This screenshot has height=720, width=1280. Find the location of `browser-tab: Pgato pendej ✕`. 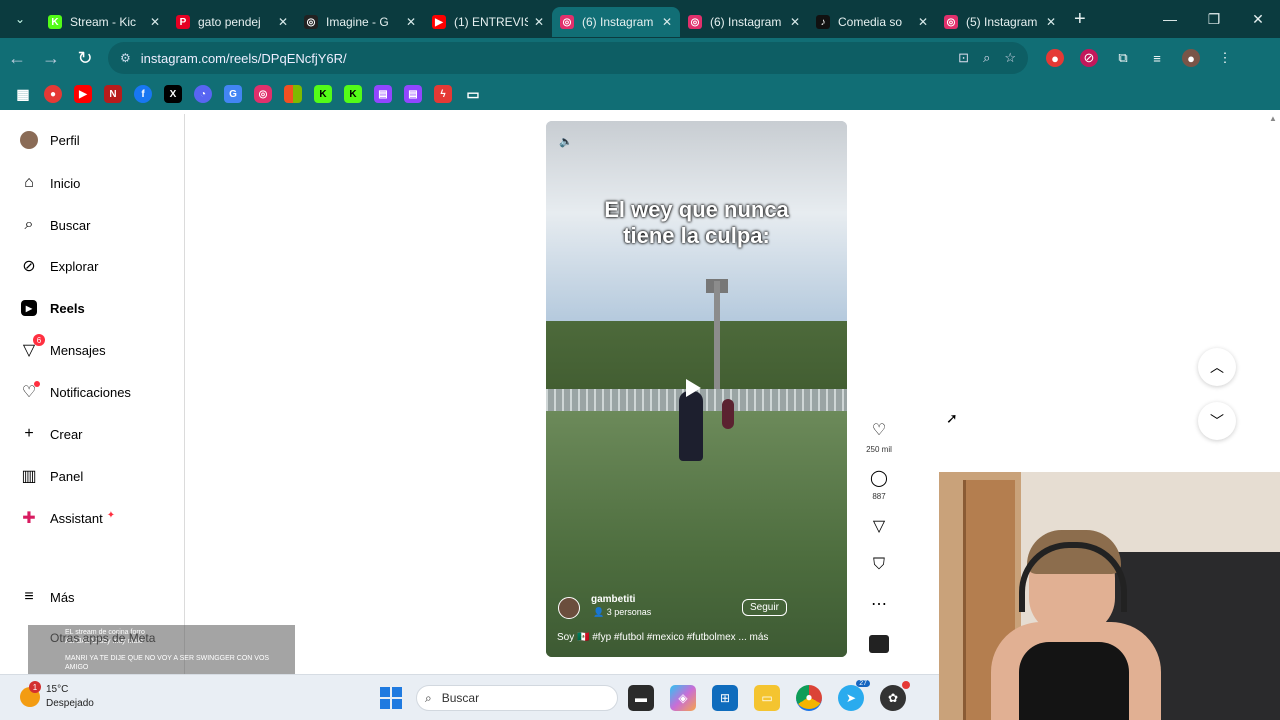

browser-tab: Pgato pendej ✕ is located at coordinates (232, 22).